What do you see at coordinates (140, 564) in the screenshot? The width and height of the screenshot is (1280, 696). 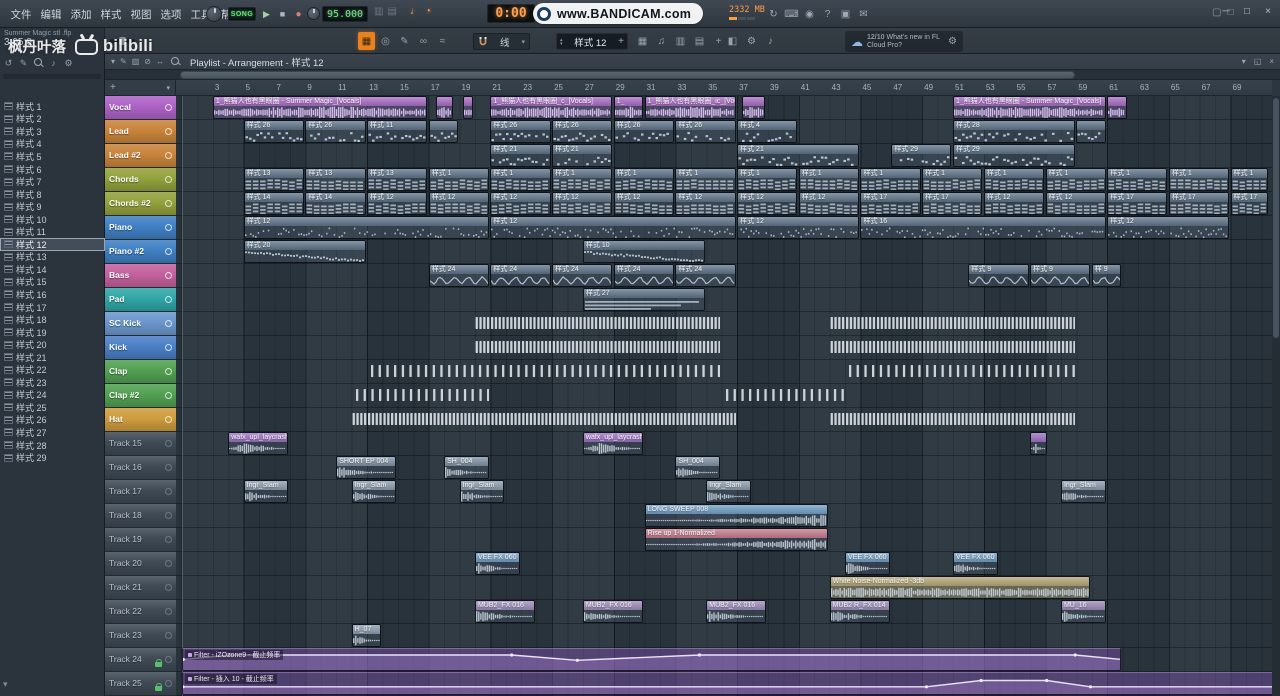 I see `track-header: Track 20` at bounding box center [140, 564].